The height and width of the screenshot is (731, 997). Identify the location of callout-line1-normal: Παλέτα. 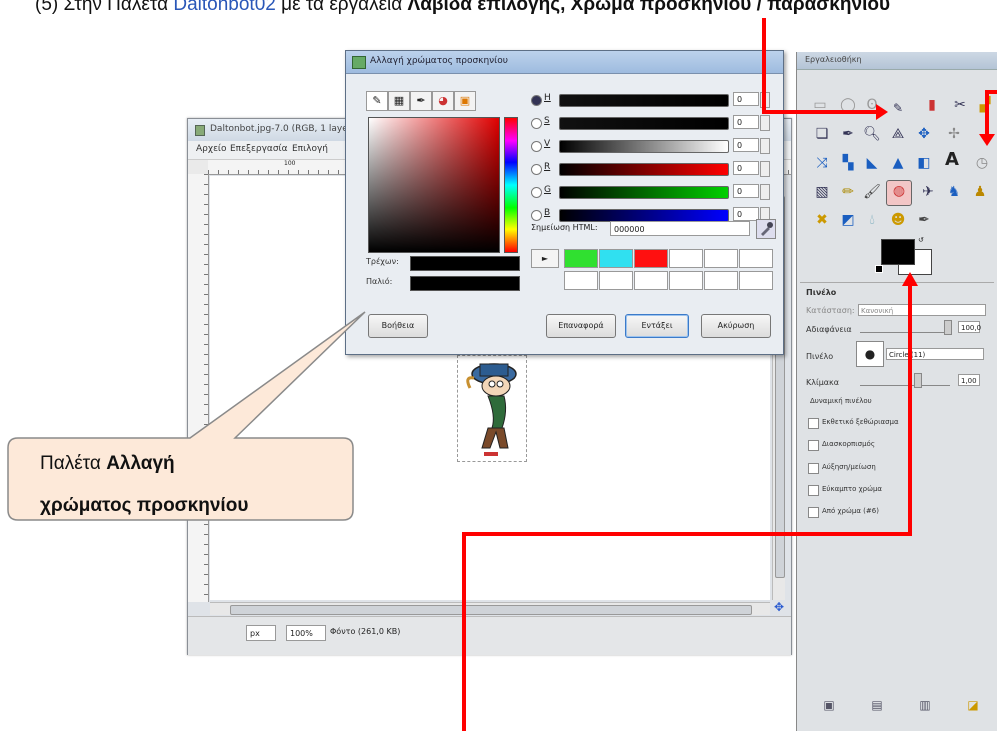
(73, 463).